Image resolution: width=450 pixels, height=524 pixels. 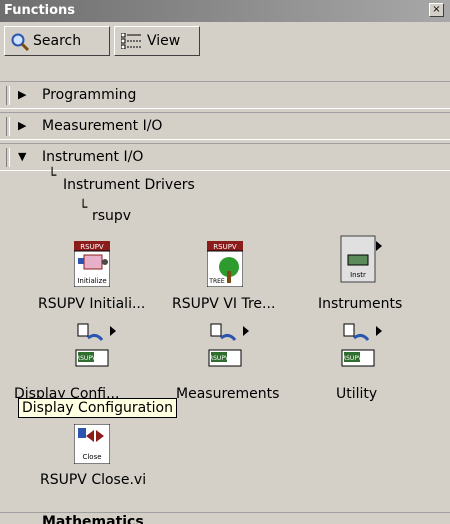 What do you see at coordinates (93, 480) in the screenshot?
I see `palette-item-label: RSUPV Close.vi` at bounding box center [93, 480].